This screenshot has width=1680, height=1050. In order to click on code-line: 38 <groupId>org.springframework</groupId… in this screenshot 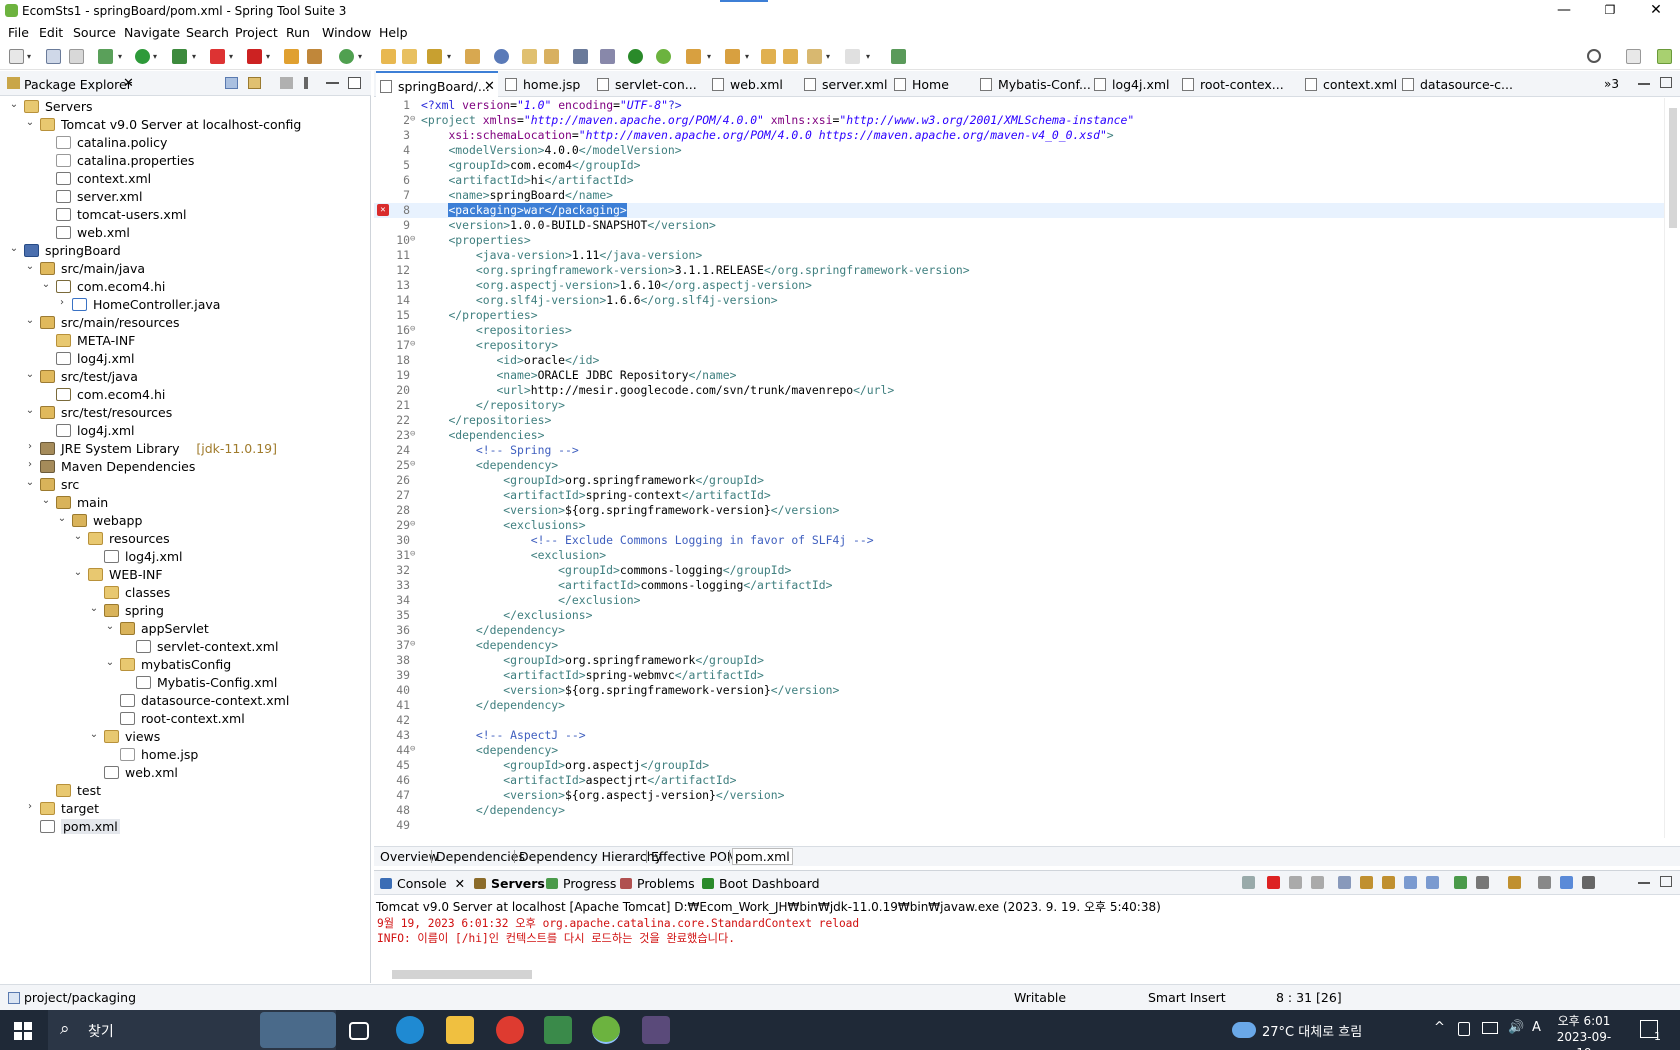, I will do `click(1019, 660)`.